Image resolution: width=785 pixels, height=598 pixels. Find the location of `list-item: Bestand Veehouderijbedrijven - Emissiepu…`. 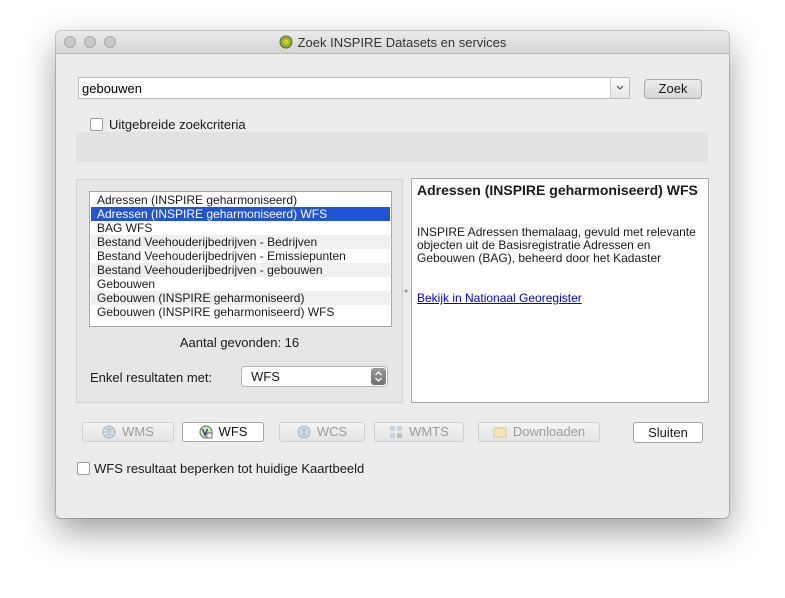

list-item: Bestand Veehouderijbedrijven - Emissiepu… is located at coordinates (240, 256).